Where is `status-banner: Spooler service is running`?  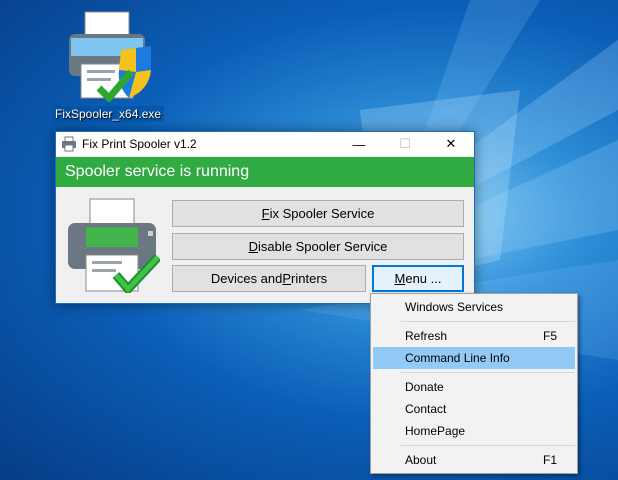
status-banner: Spooler service is running is located at coordinates (265, 172).